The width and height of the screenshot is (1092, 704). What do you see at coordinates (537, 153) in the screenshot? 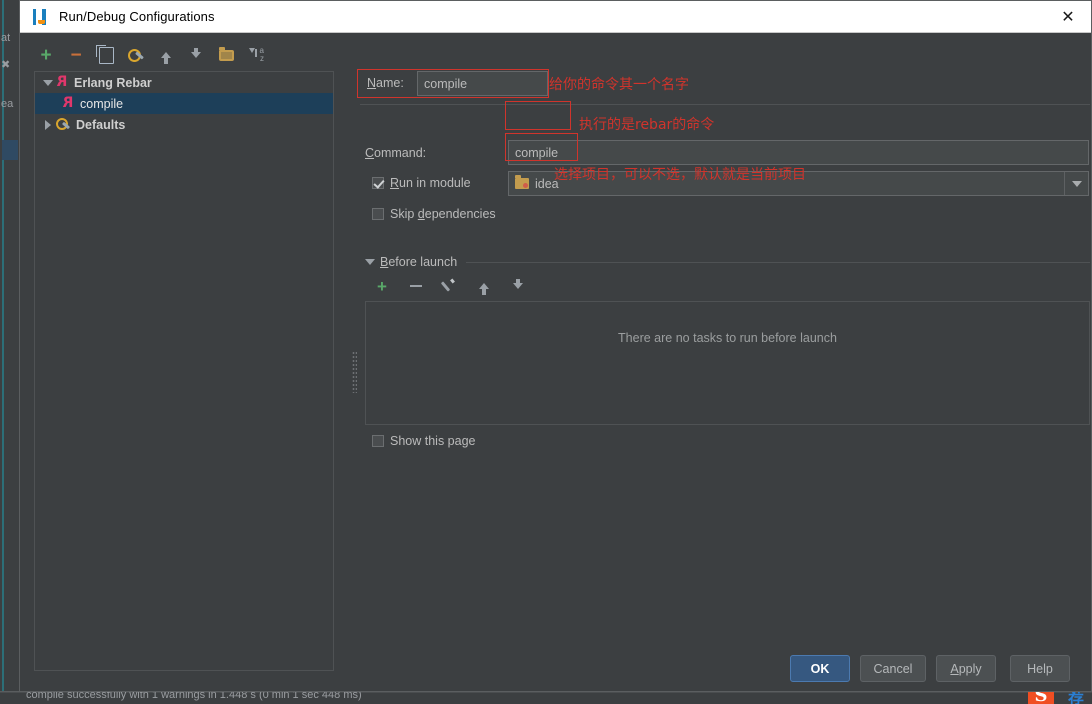
I see `command-value: compile` at bounding box center [537, 153].